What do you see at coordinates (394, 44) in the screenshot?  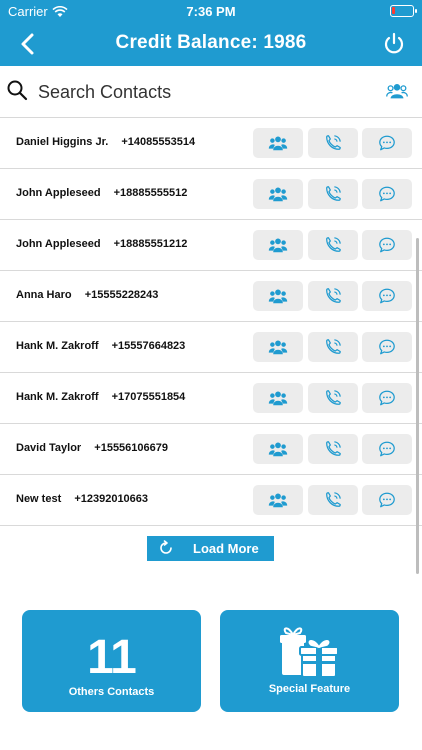 I see `power-icon` at bounding box center [394, 44].